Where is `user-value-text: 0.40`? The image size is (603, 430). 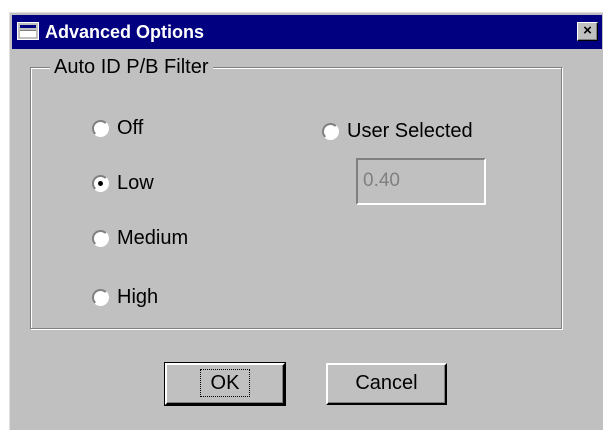 user-value-text: 0.40 is located at coordinates (381, 180).